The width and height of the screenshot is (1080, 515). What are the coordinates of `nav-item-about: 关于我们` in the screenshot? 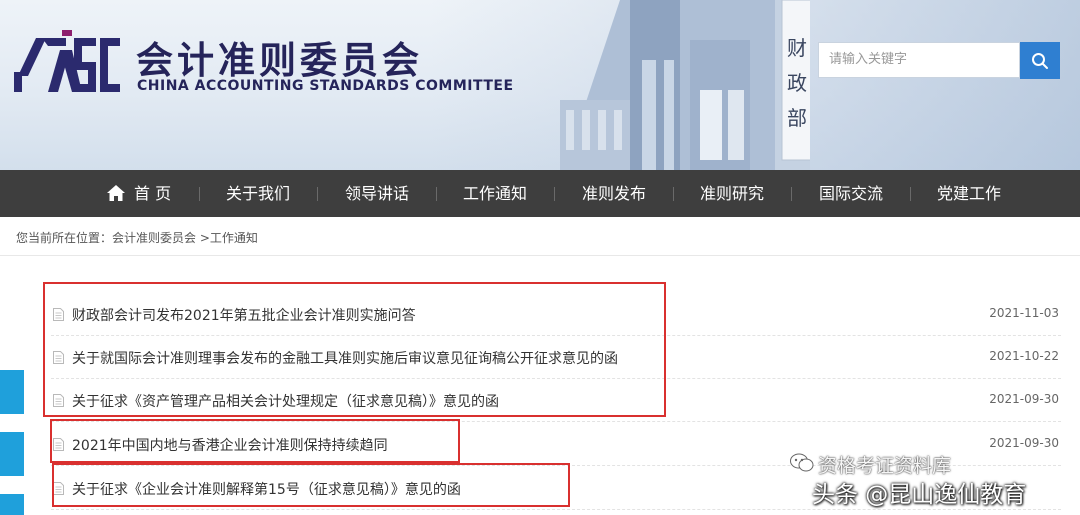 It's located at (258, 193).